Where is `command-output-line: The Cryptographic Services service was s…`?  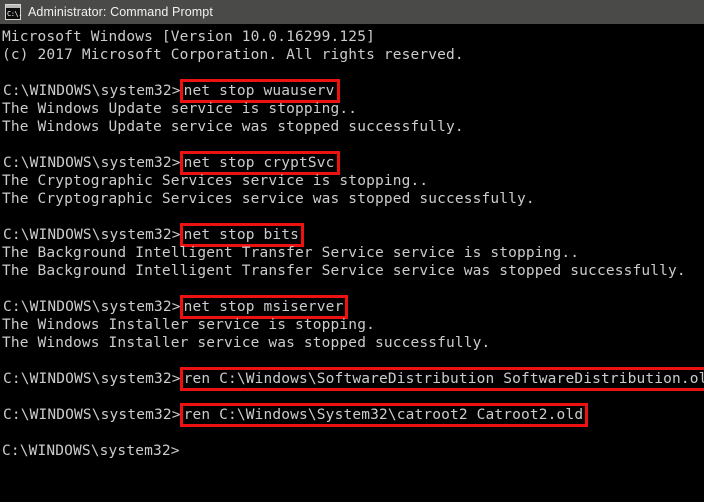 command-output-line: The Cryptographic Services service was s… is located at coordinates (268, 199).